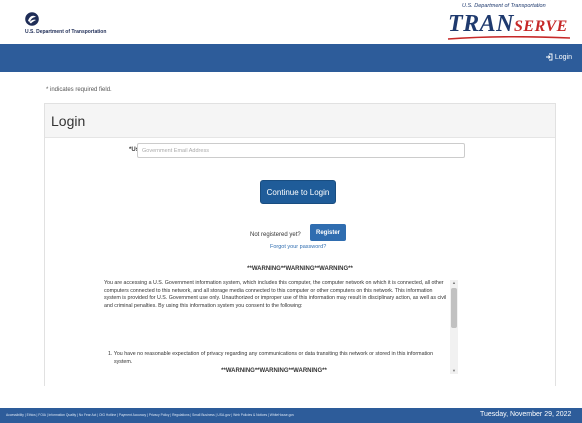 This screenshot has height=423, width=582. Describe the element at coordinates (454, 371) in the screenshot. I see `scroll-down-icon: ▼` at that location.